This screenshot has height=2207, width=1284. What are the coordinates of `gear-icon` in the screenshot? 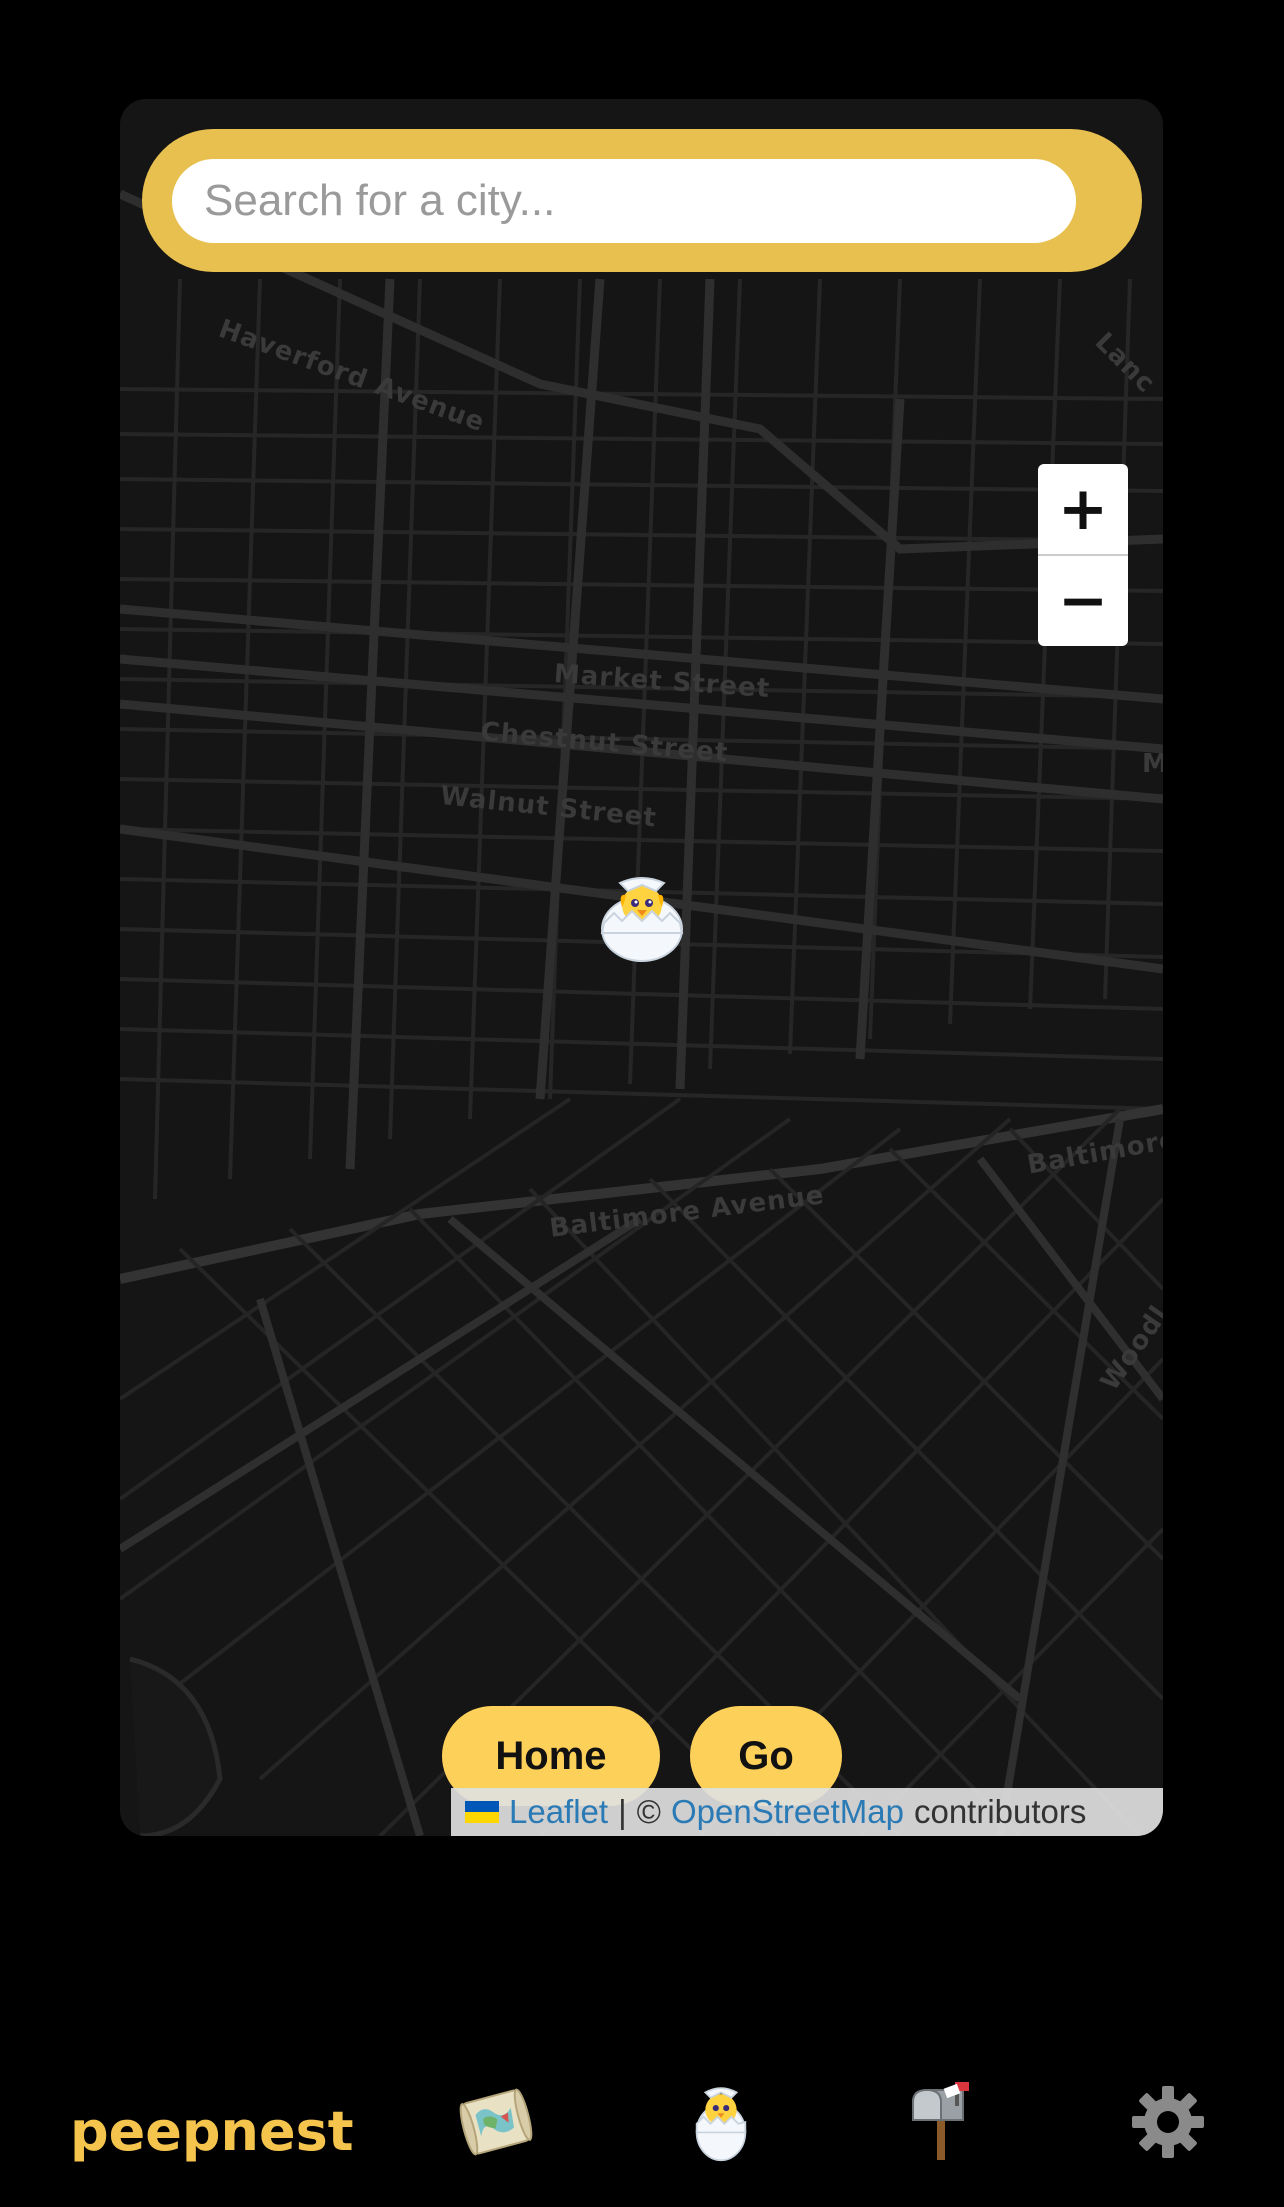 It's located at (1168, 2122).